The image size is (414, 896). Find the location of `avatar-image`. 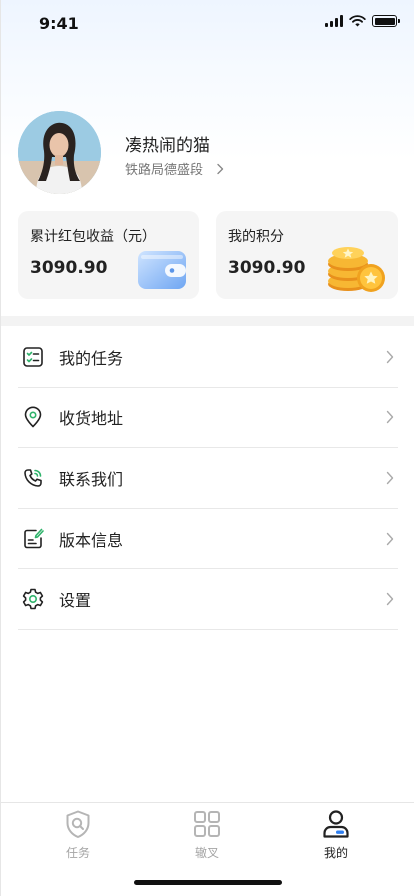

avatar-image is located at coordinates (59, 152).